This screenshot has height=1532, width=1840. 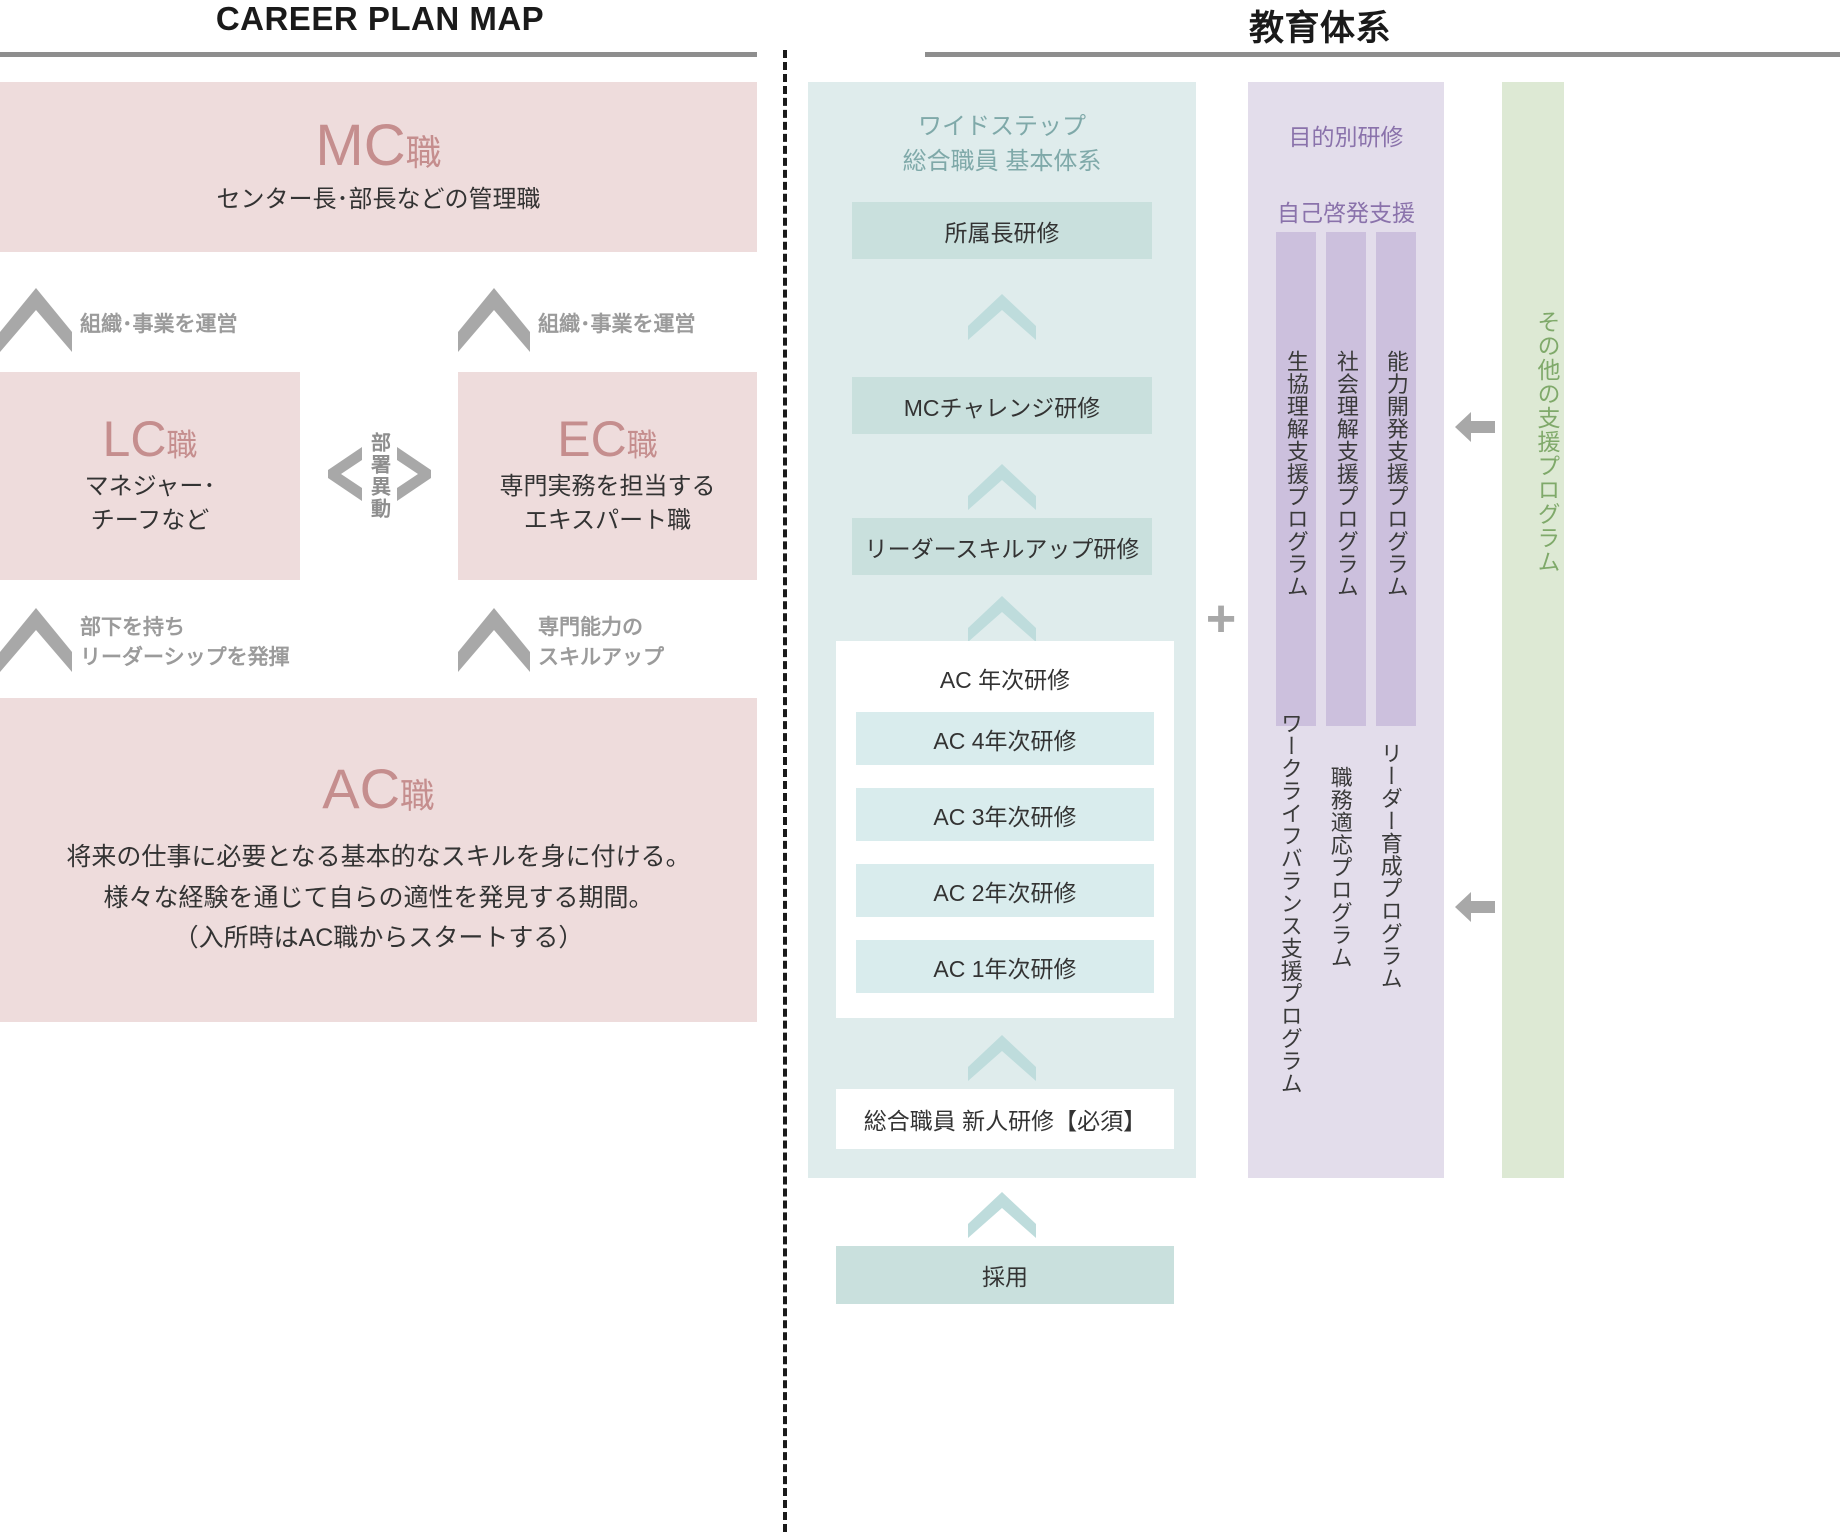 I want to click on program-label-leader-ikusei: リーダー育成プログラム, so click(x=1390, y=866).